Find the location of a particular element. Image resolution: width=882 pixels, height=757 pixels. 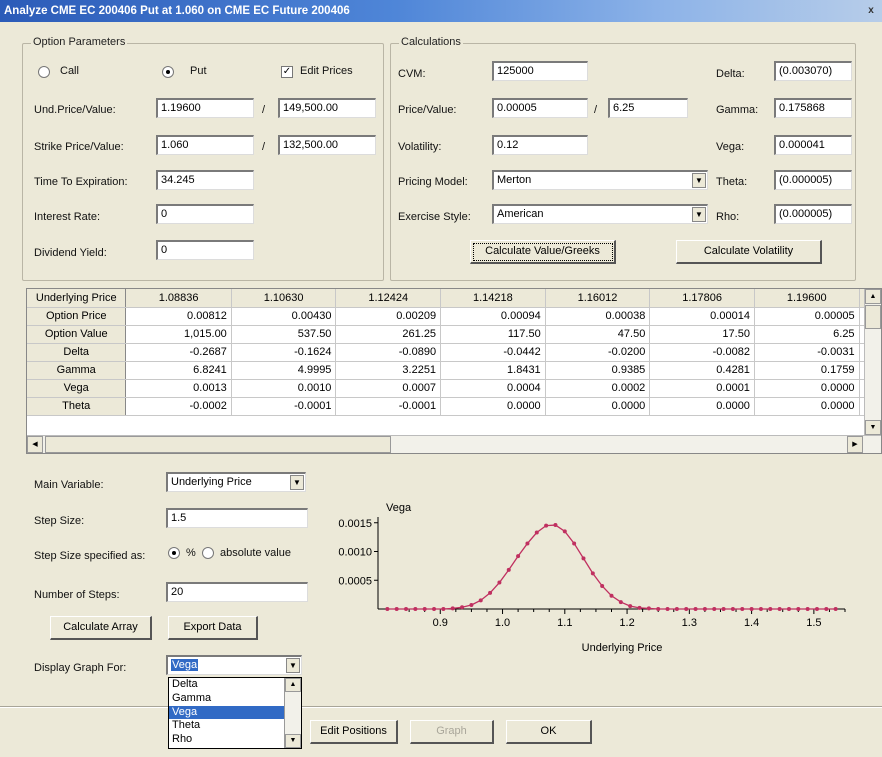

grid-cell: 261.25 is located at coordinates (388, 334).